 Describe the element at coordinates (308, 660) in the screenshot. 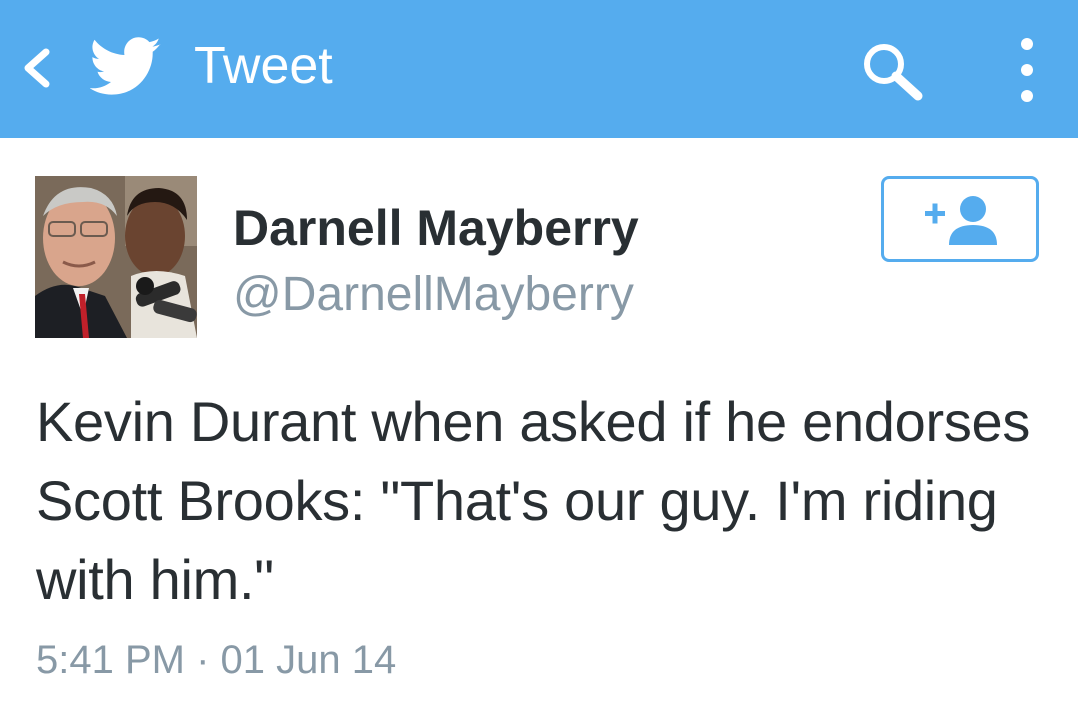

I see `tweet-date: 01 Jun 14` at that location.